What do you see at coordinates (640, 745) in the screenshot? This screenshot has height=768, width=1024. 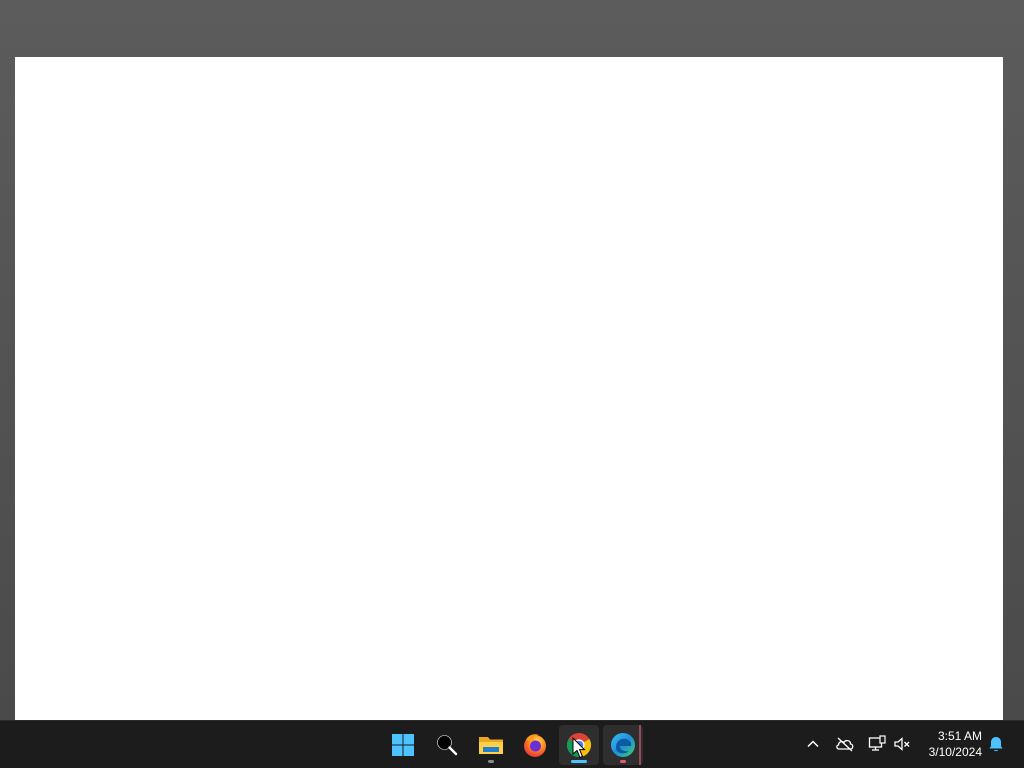 I see `edge-window-edge` at bounding box center [640, 745].